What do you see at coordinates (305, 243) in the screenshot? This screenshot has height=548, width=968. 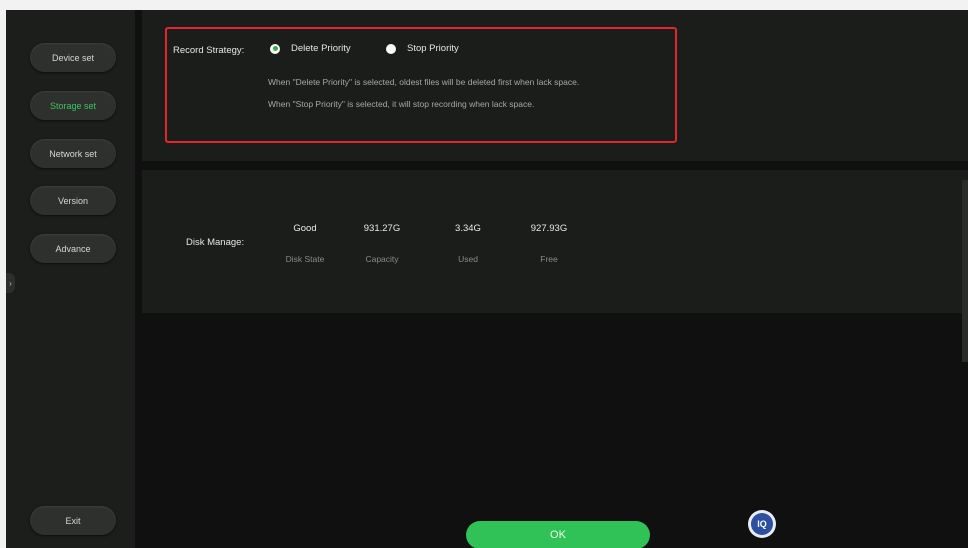 I see `disk-state-column: Good Disk State` at bounding box center [305, 243].